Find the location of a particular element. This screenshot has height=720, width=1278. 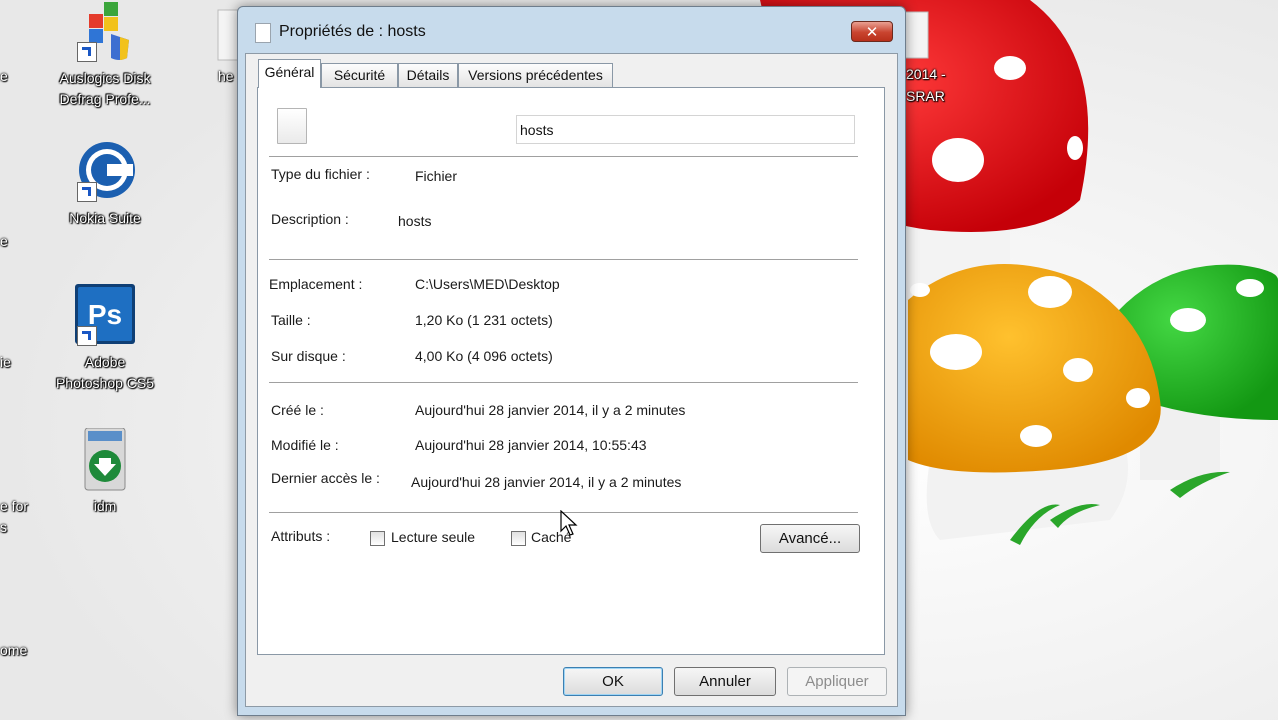

desktop-icon-label: Nokia Suite is located at coordinates (105, 218).